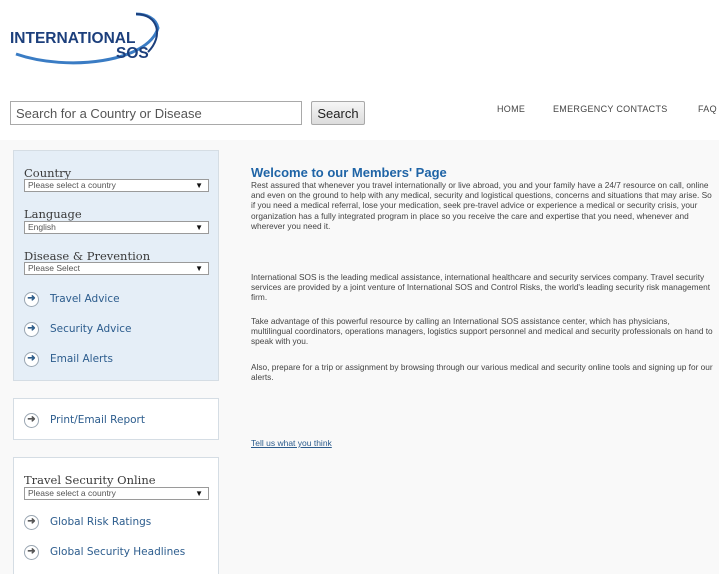 The height and width of the screenshot is (574, 719). What do you see at coordinates (42, 227) in the screenshot?
I see `language-select-value: English` at bounding box center [42, 227].